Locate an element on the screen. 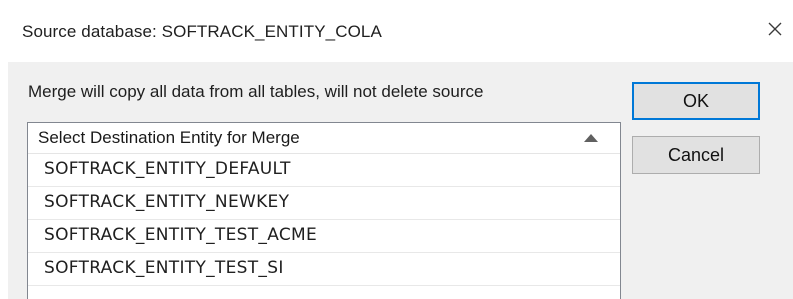 The image size is (793, 299). list-item-label: SOFTRACK_ENTITY_DEFAULT is located at coordinates (167, 169).